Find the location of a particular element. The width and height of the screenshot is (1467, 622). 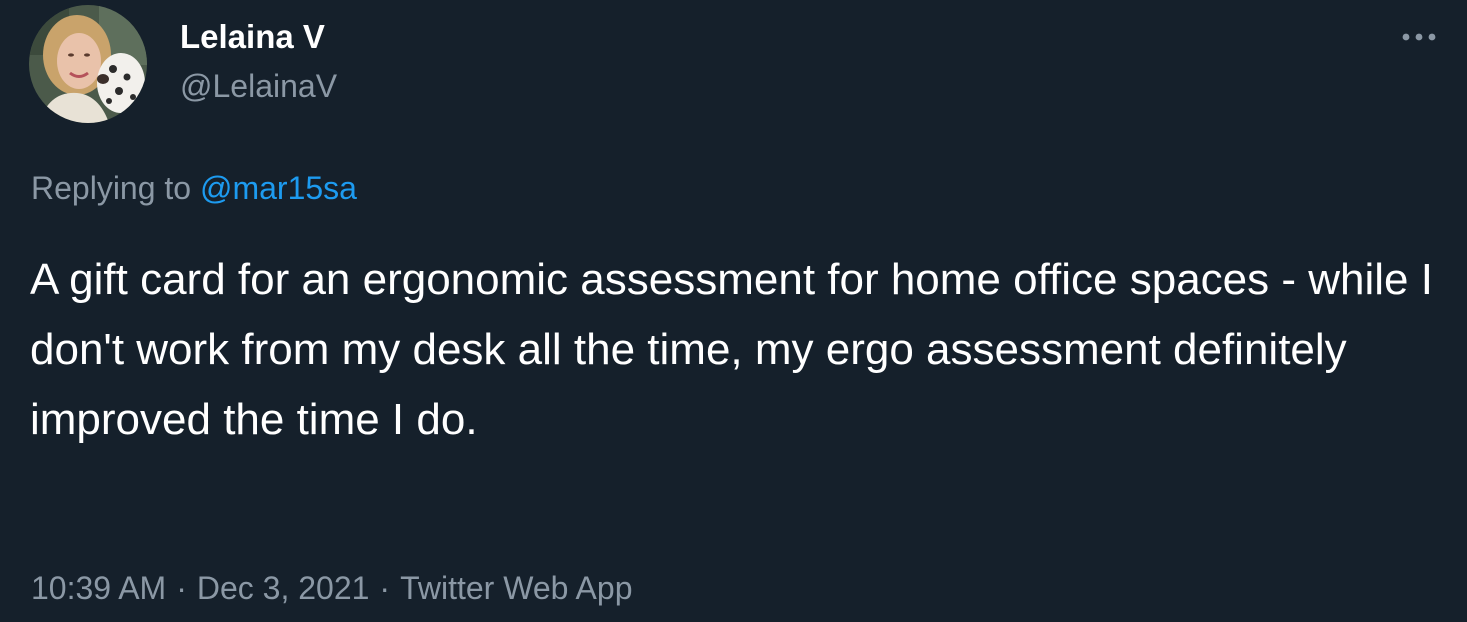

more-options-button is located at coordinates (1419, 37).